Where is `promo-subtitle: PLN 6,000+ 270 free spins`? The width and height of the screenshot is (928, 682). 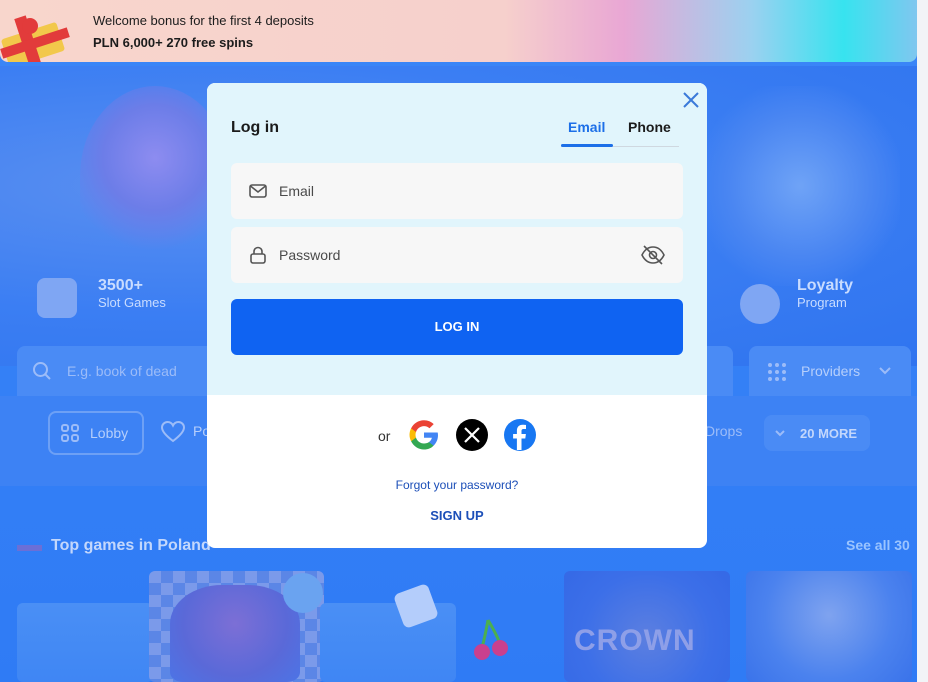 promo-subtitle: PLN 6,000+ 270 free spins is located at coordinates (173, 42).